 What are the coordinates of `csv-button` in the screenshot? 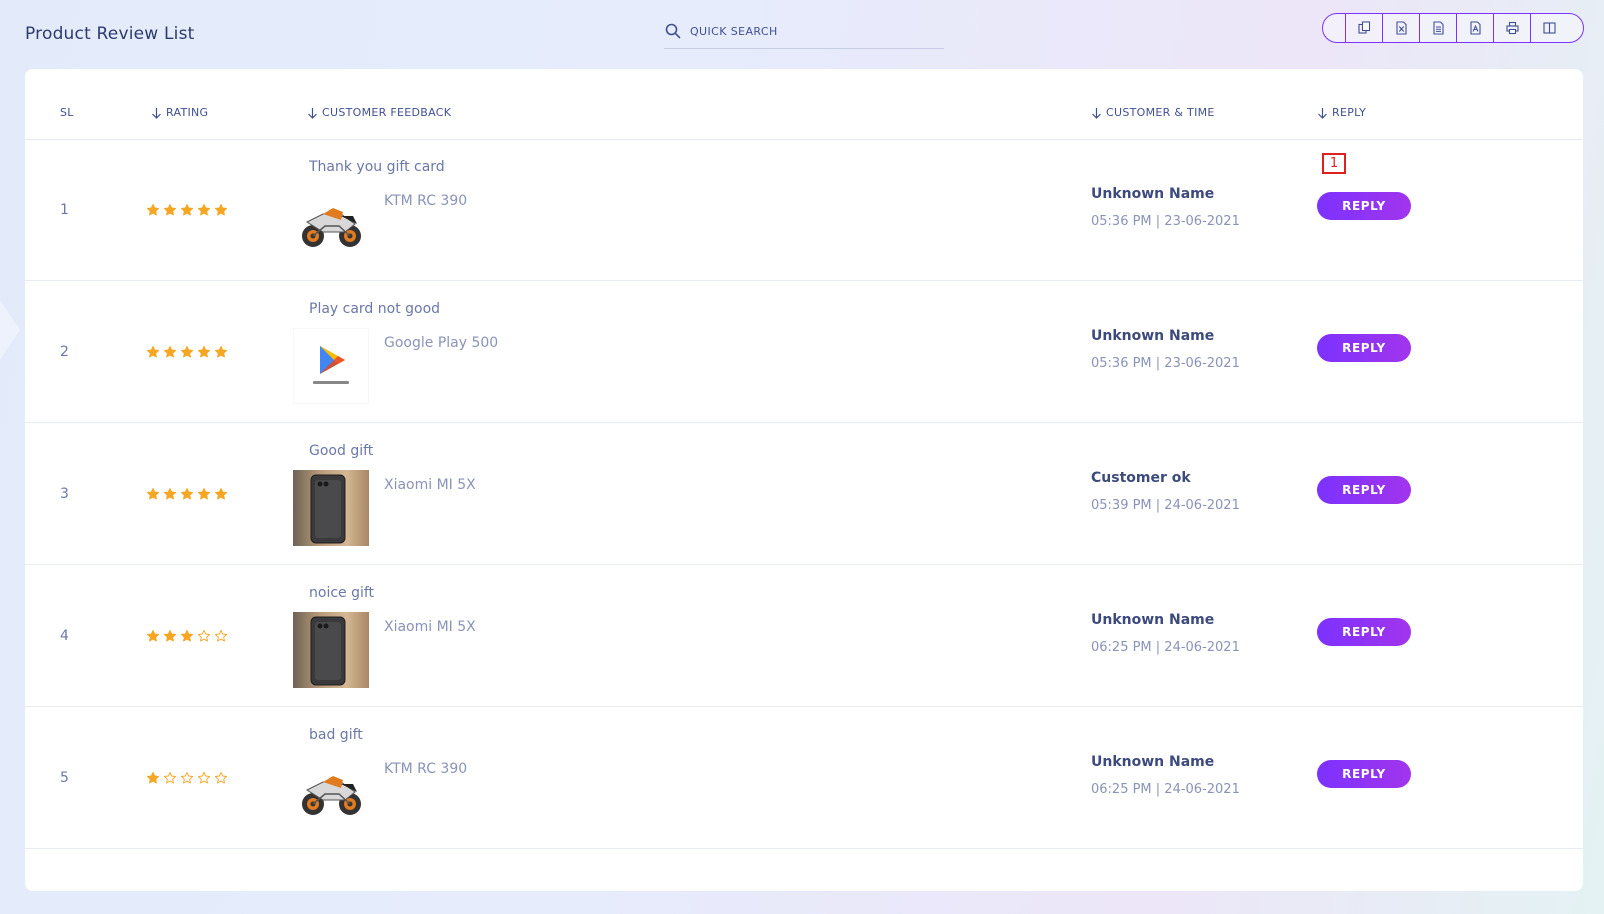 It's located at (1437, 28).